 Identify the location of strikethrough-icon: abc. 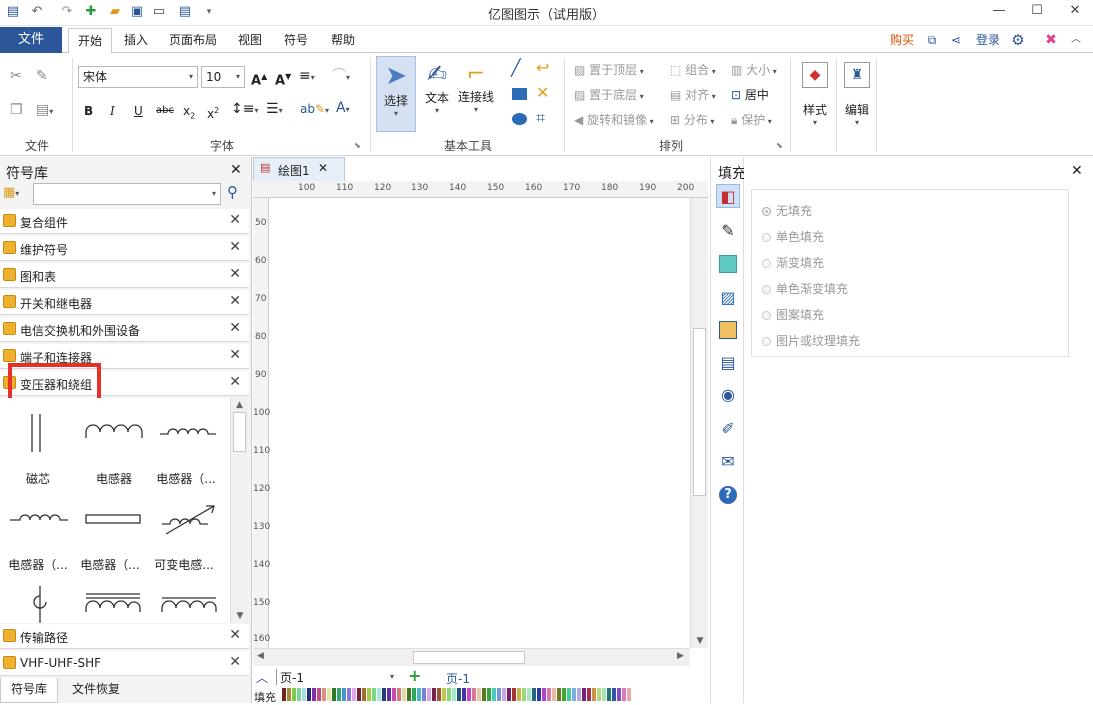
(165, 111).